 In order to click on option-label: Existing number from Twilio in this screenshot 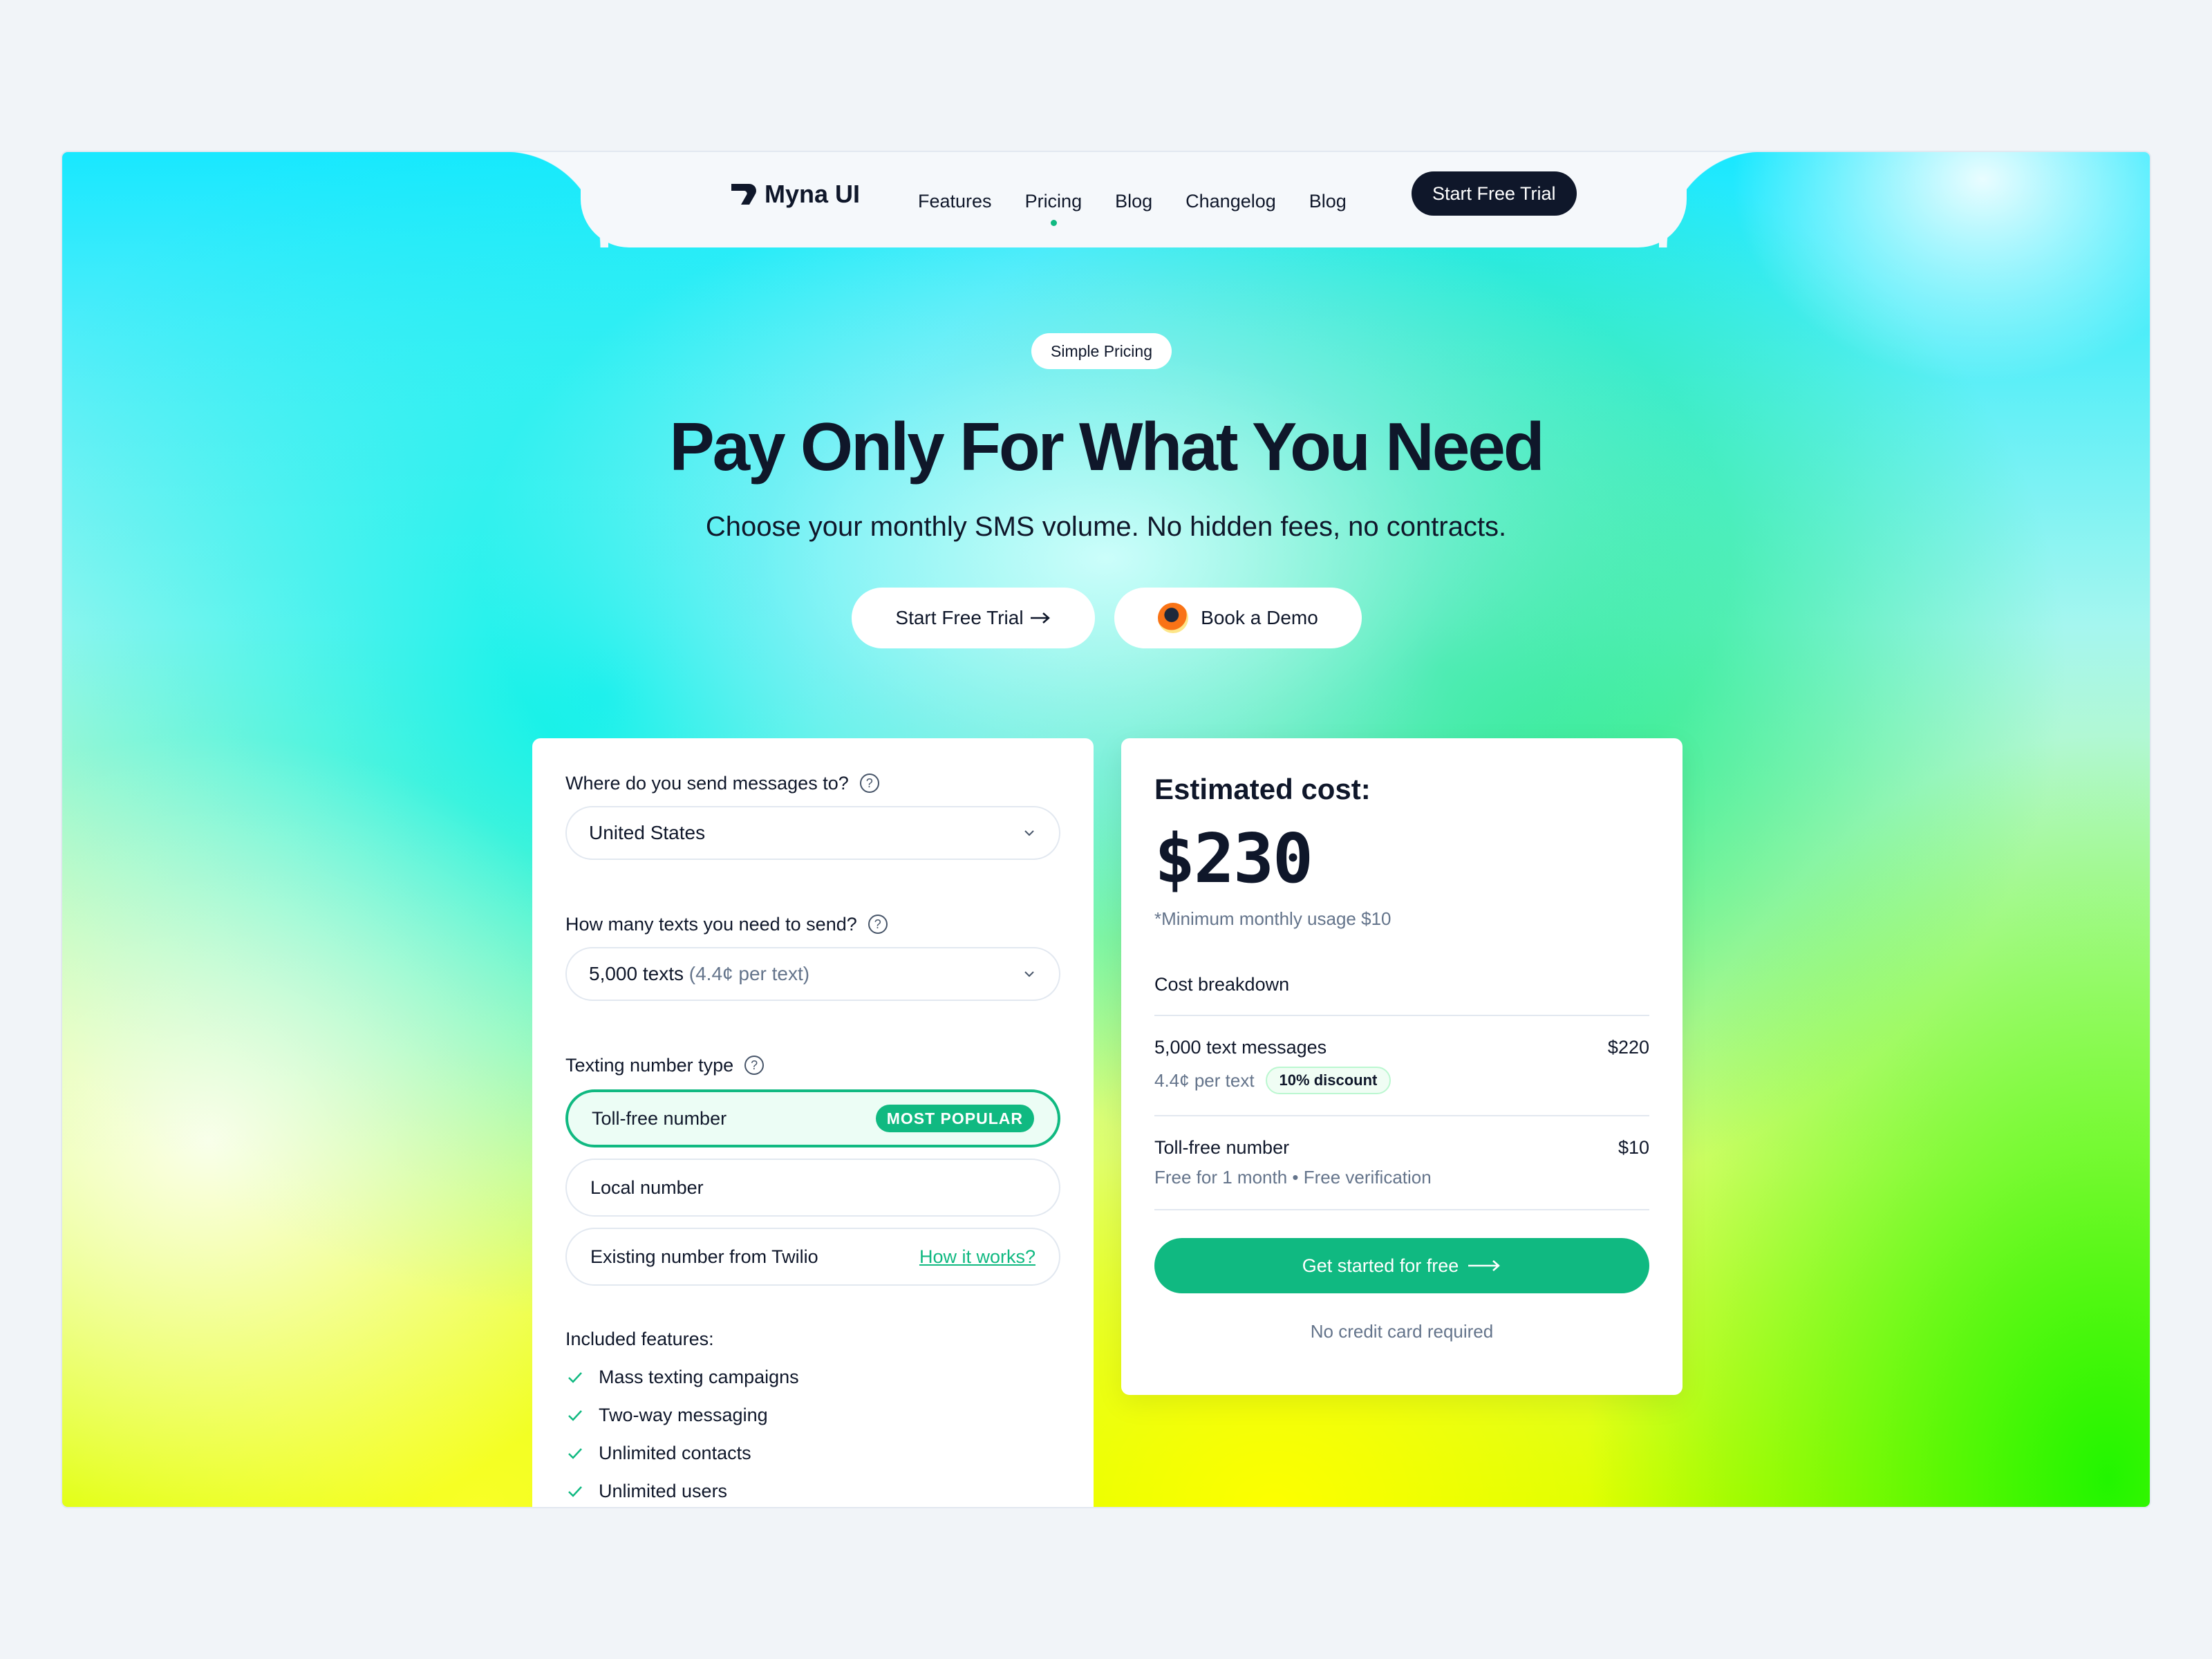, I will do `click(704, 1256)`.